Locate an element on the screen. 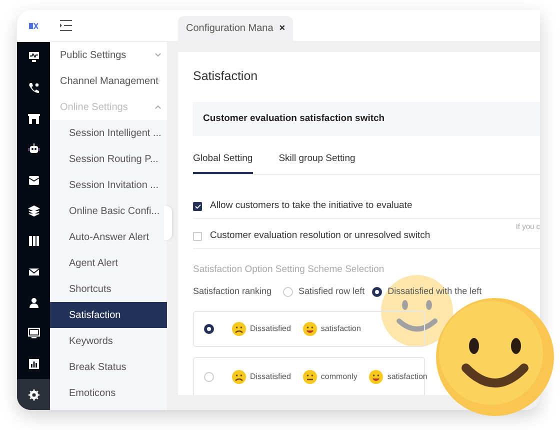 The height and width of the screenshot is (430, 560). radio-option: Dissatisfied with the left is located at coordinates (427, 292).